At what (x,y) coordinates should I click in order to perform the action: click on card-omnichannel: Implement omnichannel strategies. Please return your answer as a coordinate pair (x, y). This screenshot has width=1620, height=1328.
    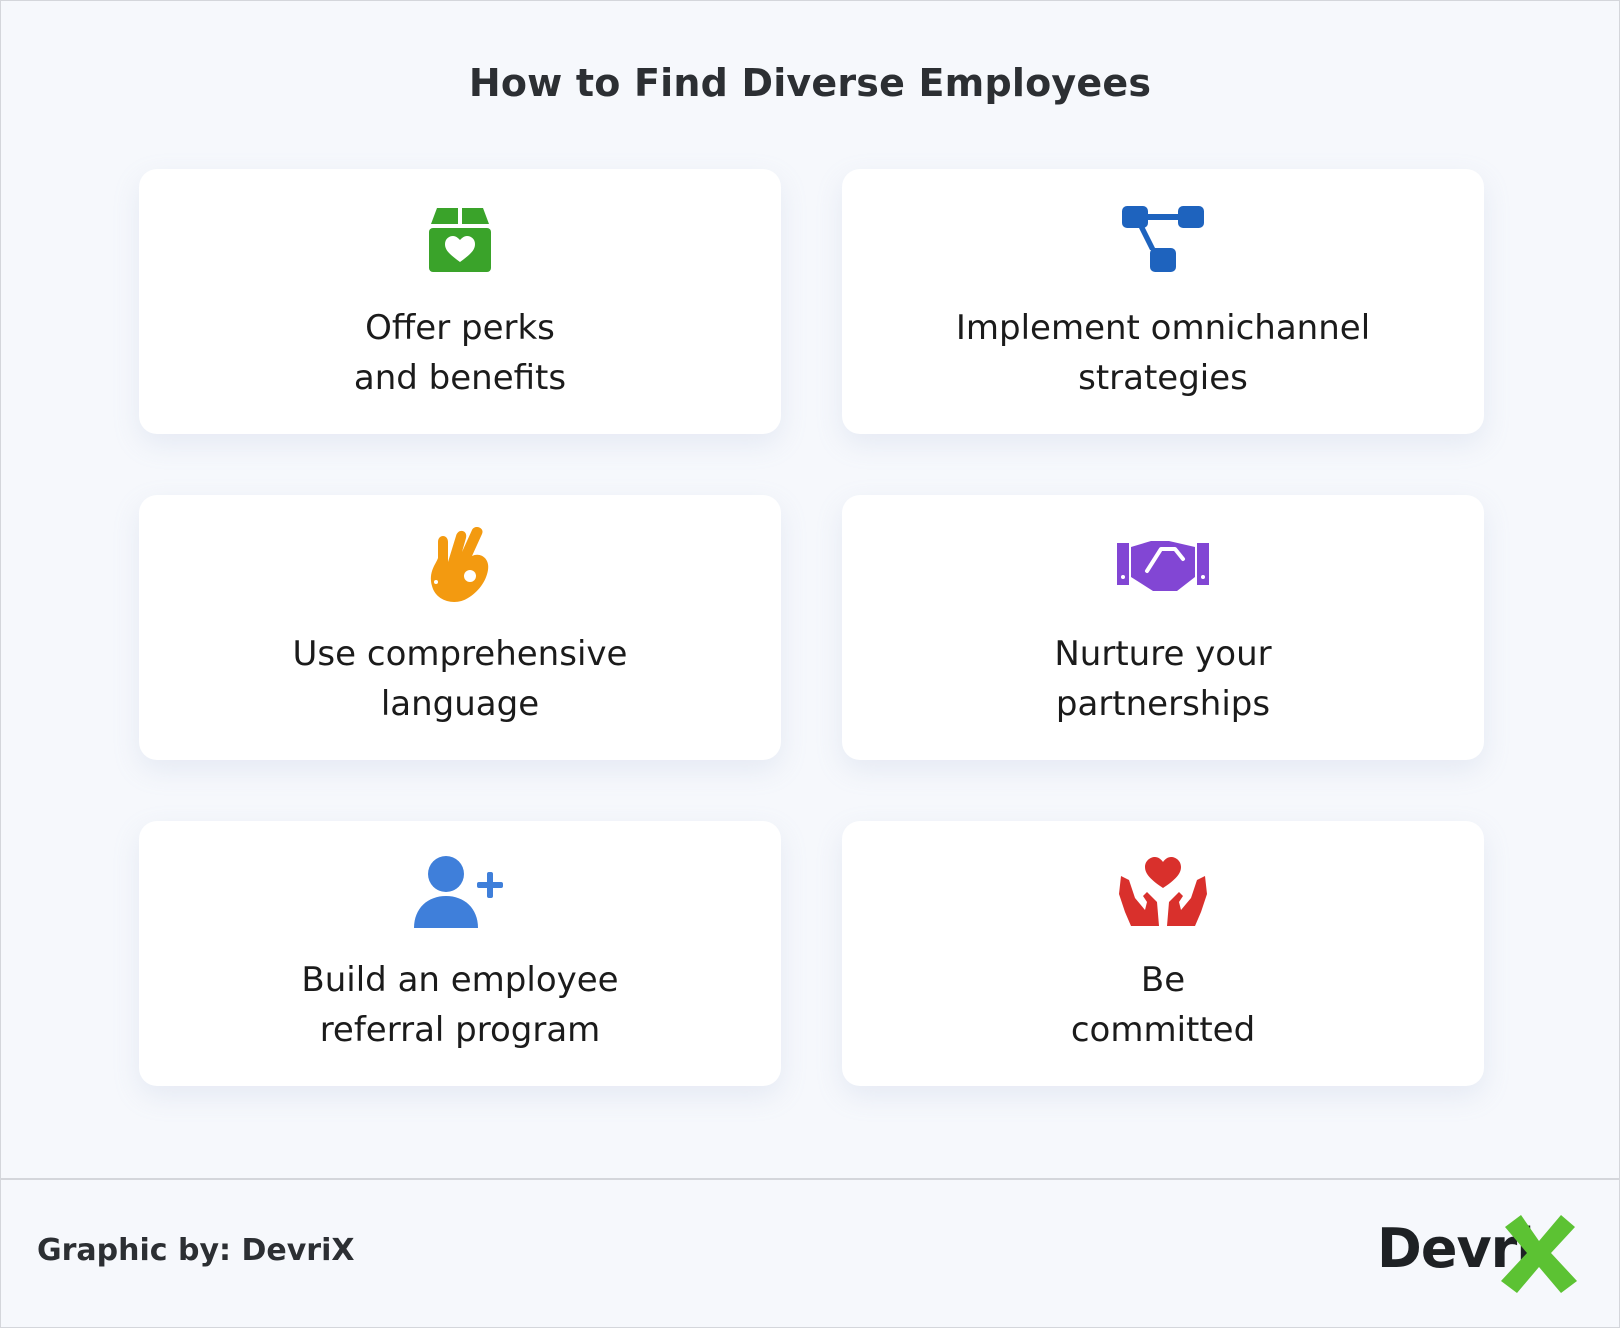
    Looking at the image, I should click on (1163, 301).